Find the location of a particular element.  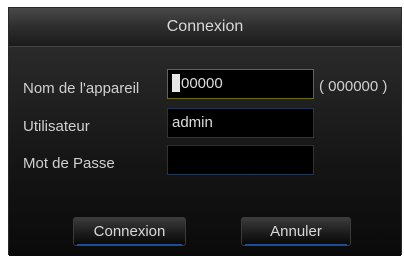

cancel-button: Annuler is located at coordinates (296, 231).